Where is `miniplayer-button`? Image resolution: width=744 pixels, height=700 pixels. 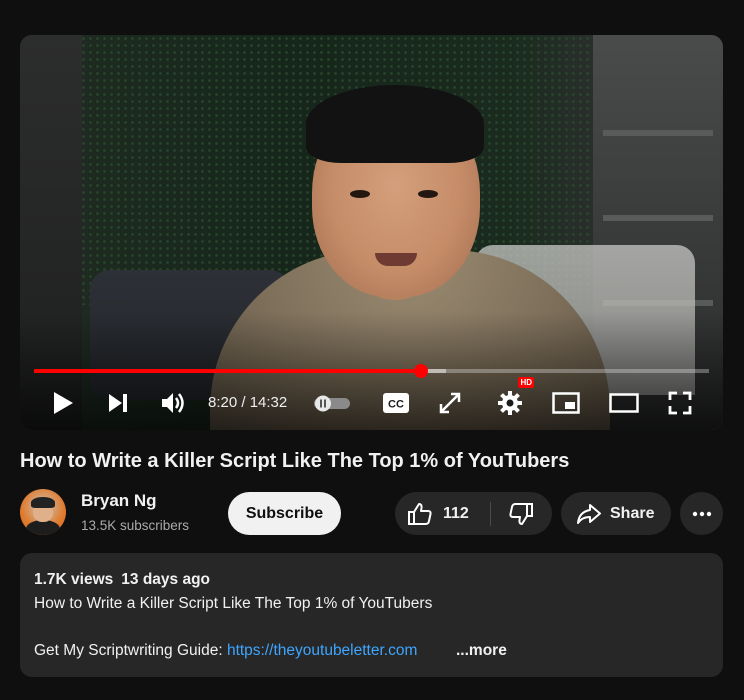
miniplayer-button is located at coordinates (566, 403).